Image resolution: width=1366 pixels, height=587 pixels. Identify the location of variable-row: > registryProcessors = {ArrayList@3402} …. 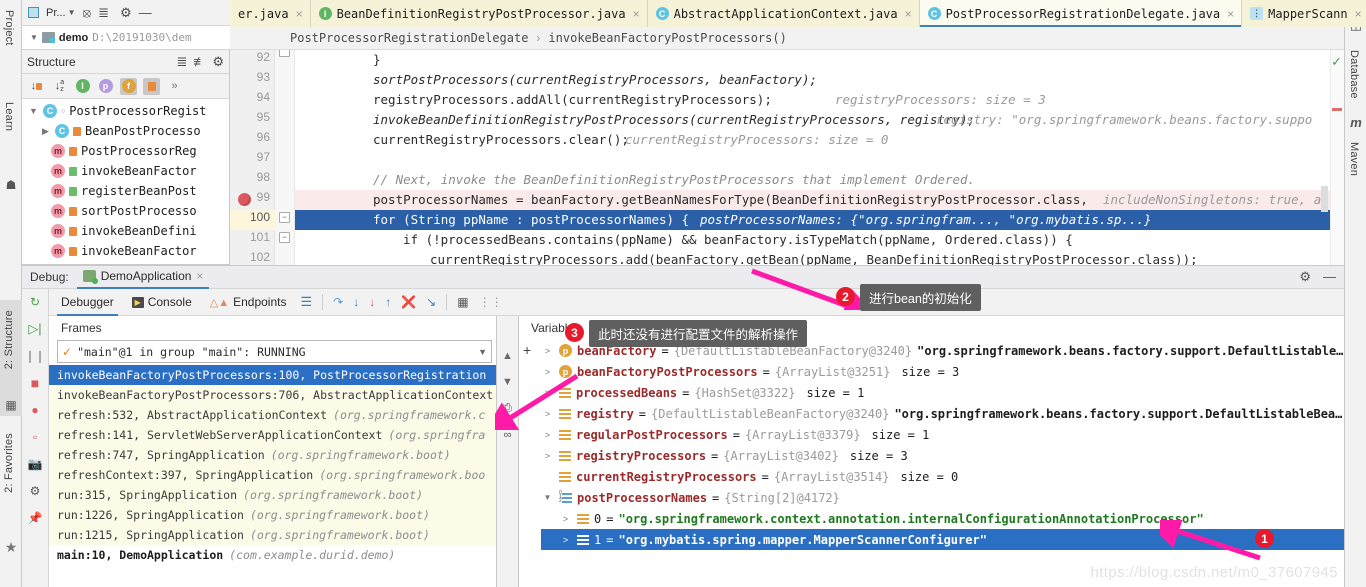
(942, 455).